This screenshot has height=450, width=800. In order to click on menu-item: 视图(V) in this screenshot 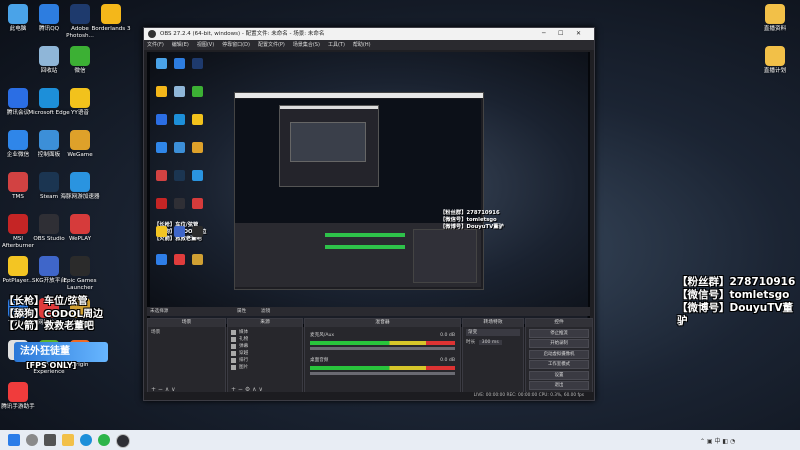, I will do `click(205, 45)`.